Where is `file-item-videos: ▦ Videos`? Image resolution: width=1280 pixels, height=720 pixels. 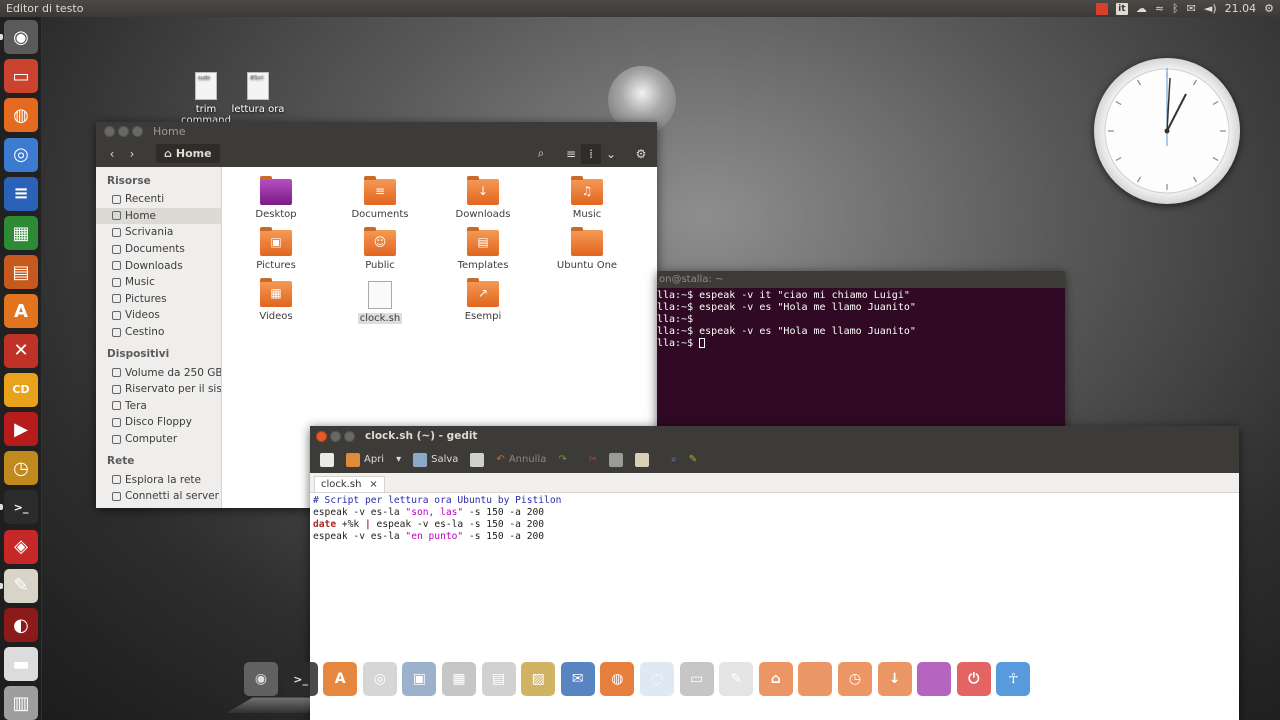 file-item-videos: ▦ Videos is located at coordinates (276, 300).